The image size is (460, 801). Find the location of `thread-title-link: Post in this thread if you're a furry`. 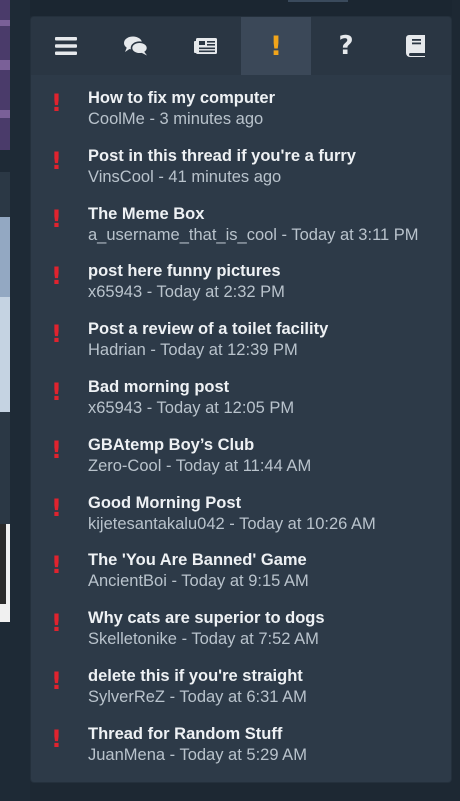

thread-title-link: Post in this thread if you're a furry is located at coordinates (222, 156).